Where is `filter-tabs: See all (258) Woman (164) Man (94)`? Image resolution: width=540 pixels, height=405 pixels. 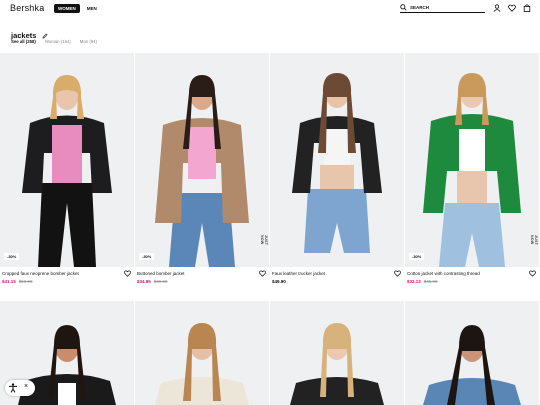 filter-tabs: See all (258) Woman (164) Man (94) is located at coordinates (54, 41).